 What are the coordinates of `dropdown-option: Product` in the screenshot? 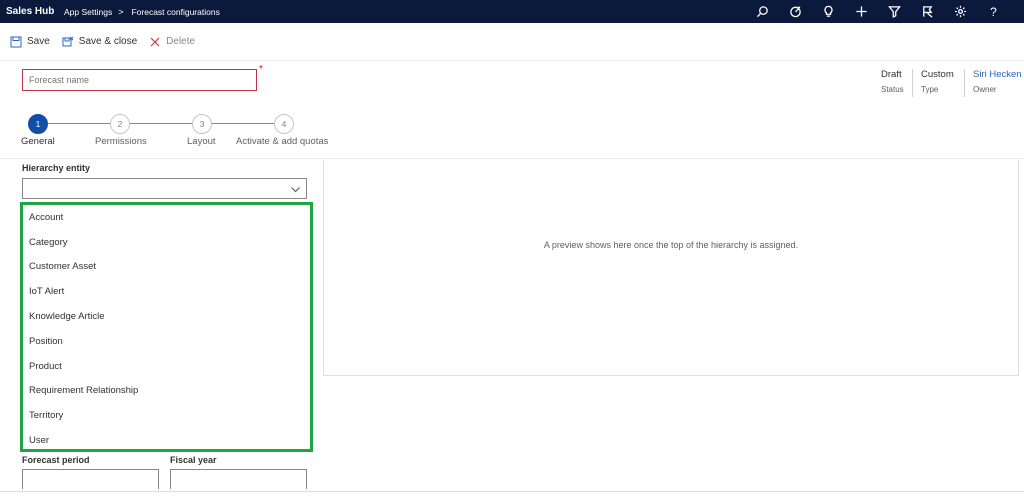 It's located at (166, 366).